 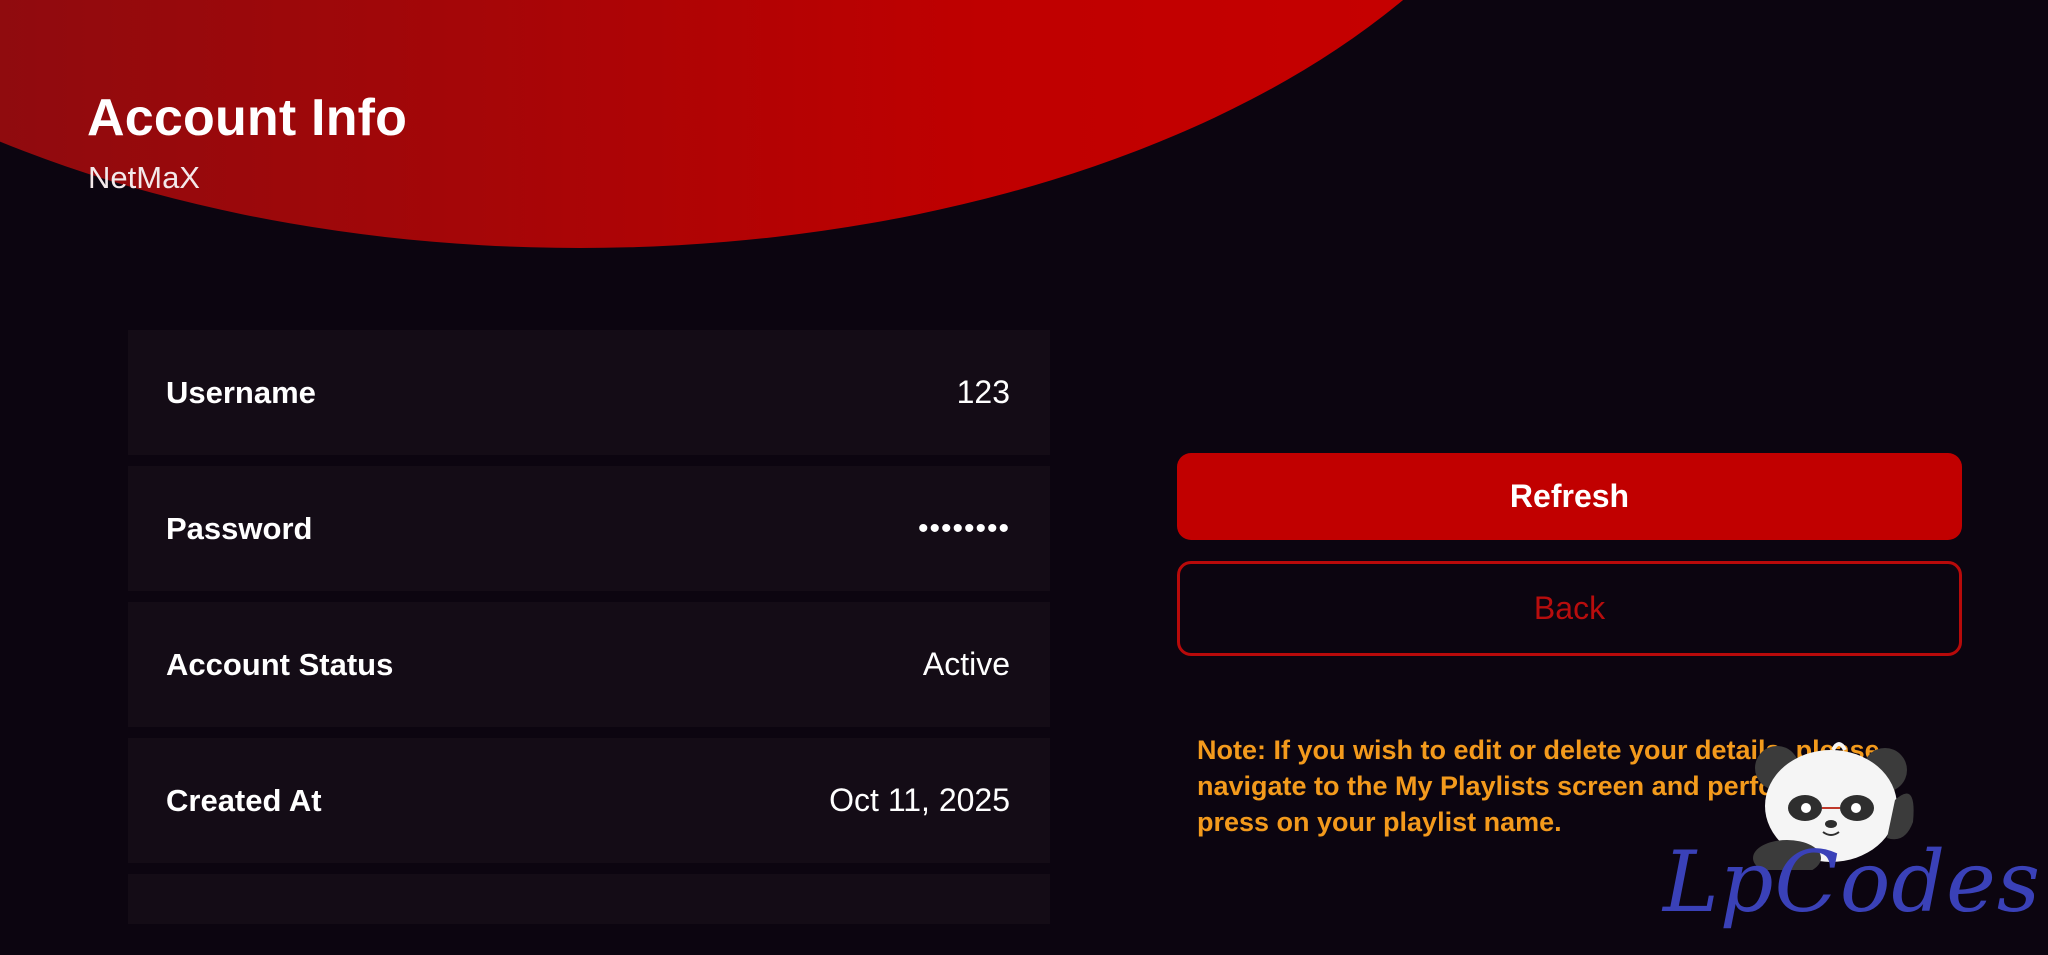 What do you see at coordinates (247, 118) in the screenshot?
I see `page-title: Account Info` at bounding box center [247, 118].